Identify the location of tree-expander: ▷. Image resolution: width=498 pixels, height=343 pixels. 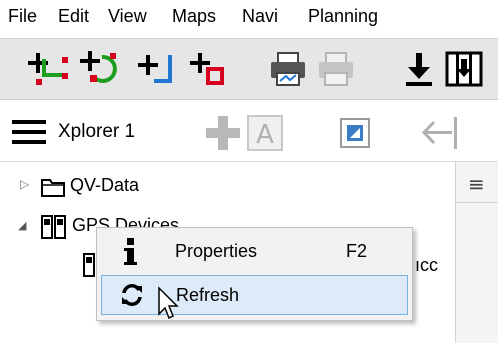
(24, 184).